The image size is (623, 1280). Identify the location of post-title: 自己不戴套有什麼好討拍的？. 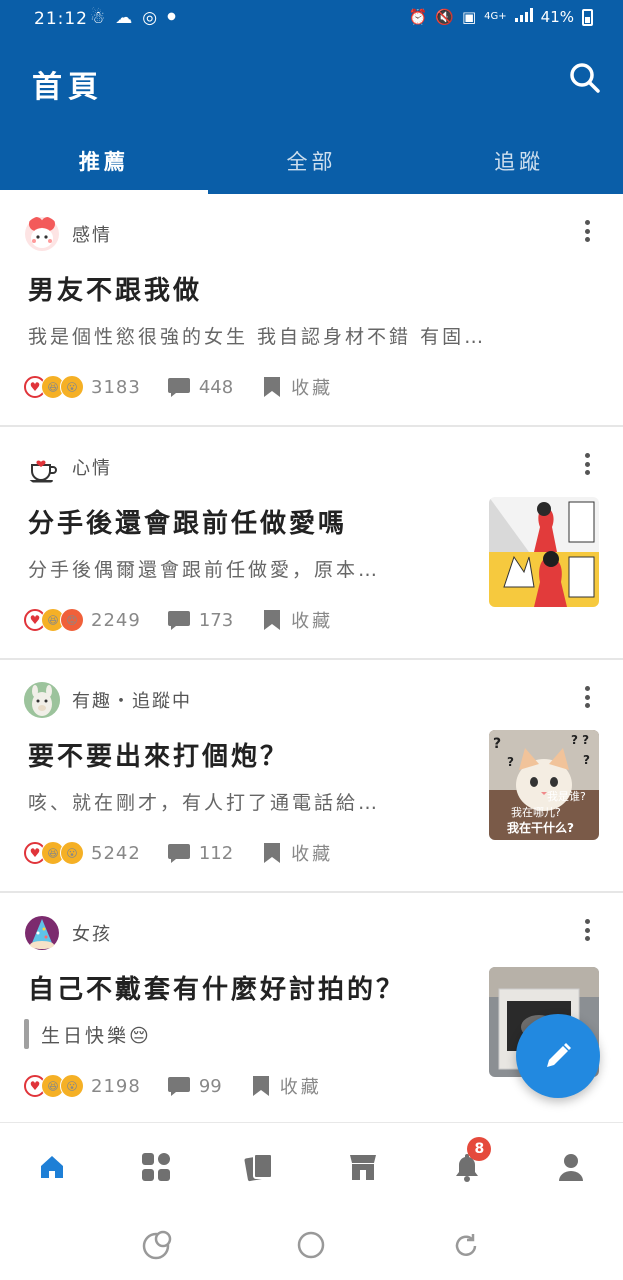
(216, 987).